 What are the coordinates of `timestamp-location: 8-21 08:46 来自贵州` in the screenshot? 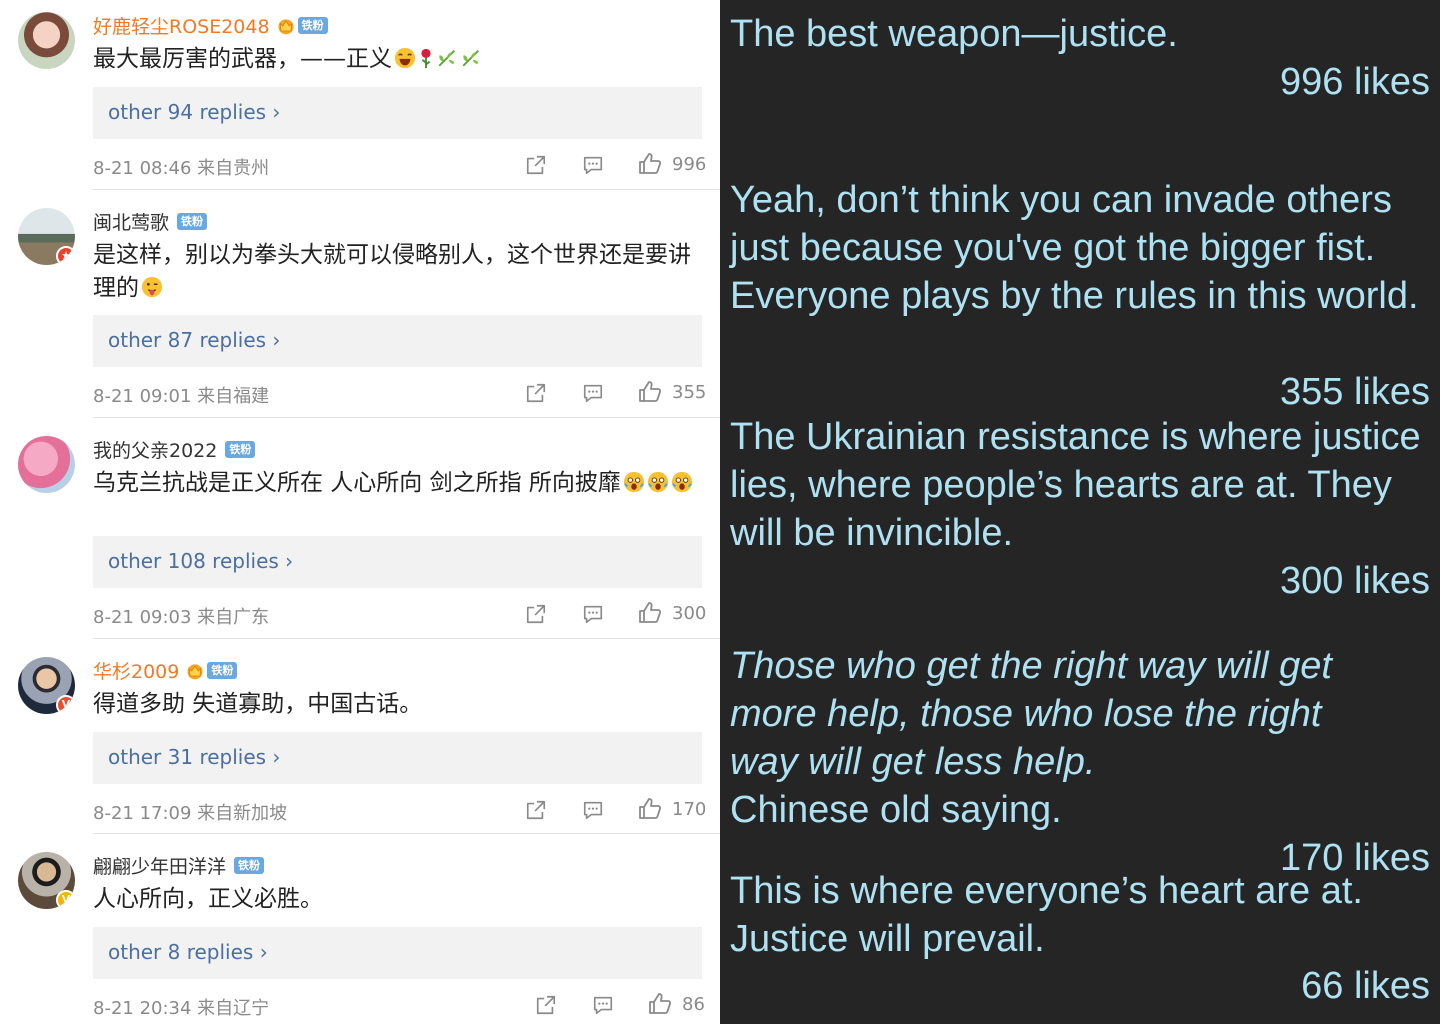 It's located at (181, 168).